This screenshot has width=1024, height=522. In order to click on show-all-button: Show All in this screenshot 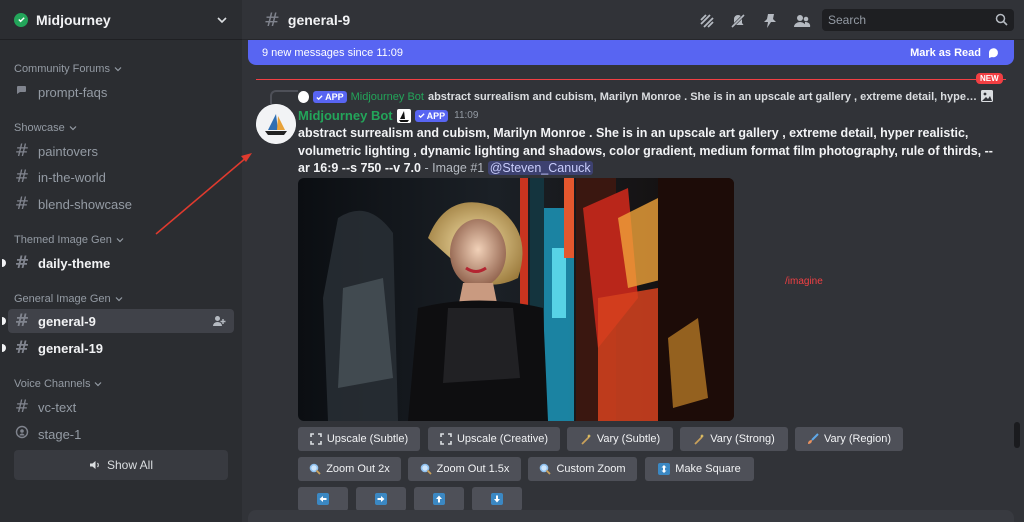, I will do `click(121, 465)`.